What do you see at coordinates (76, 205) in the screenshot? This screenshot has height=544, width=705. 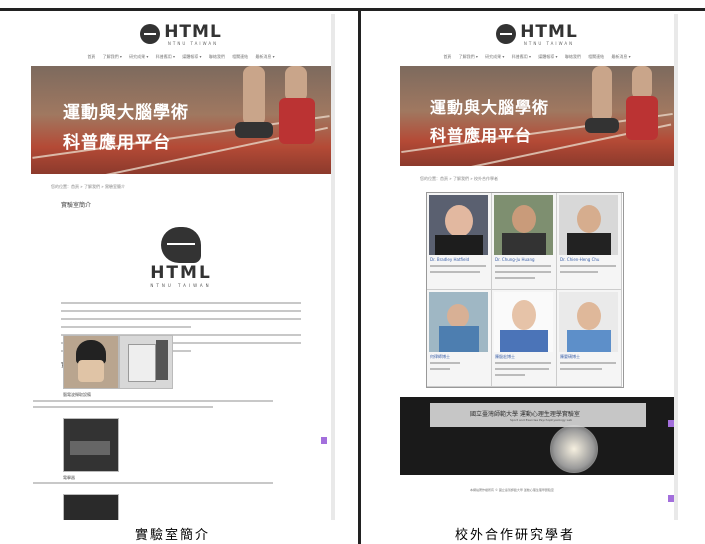 I see `page-title: 實驗室簡介` at bounding box center [76, 205].